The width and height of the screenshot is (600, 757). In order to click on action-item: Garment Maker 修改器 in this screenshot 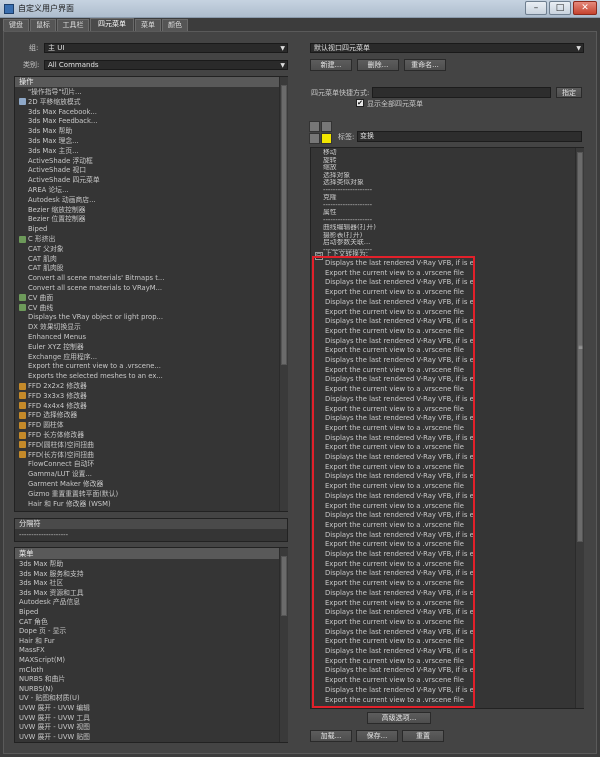, I will do `click(148, 485)`.